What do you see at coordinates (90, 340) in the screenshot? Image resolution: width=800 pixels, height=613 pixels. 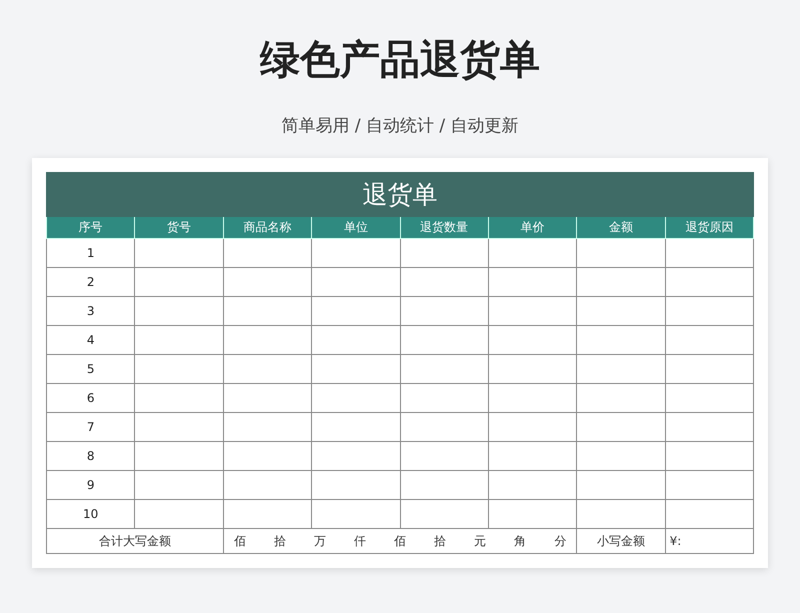 I see `row-number: 4` at bounding box center [90, 340].